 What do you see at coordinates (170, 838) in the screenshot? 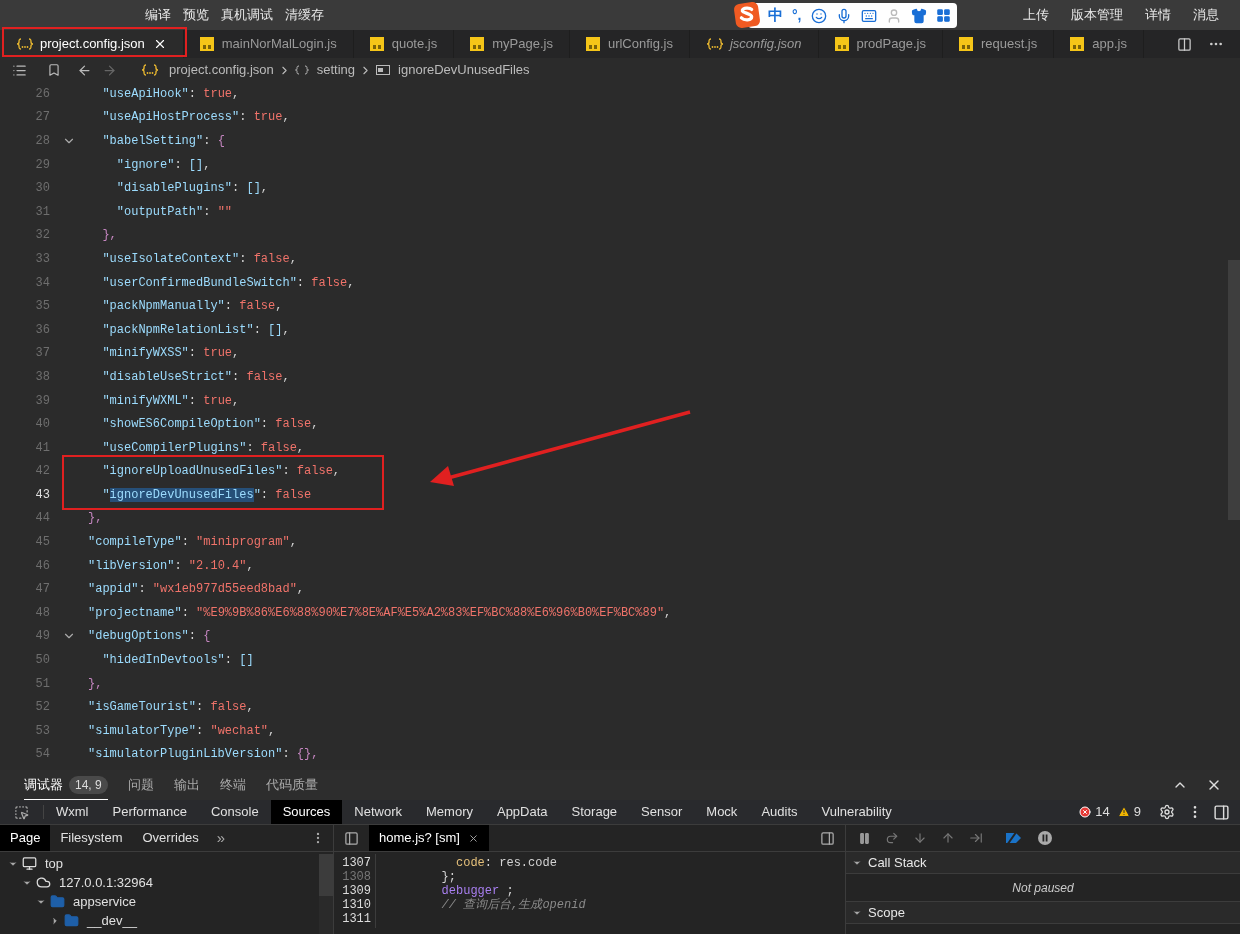
I see `navigator-tab: Overrides` at bounding box center [170, 838].